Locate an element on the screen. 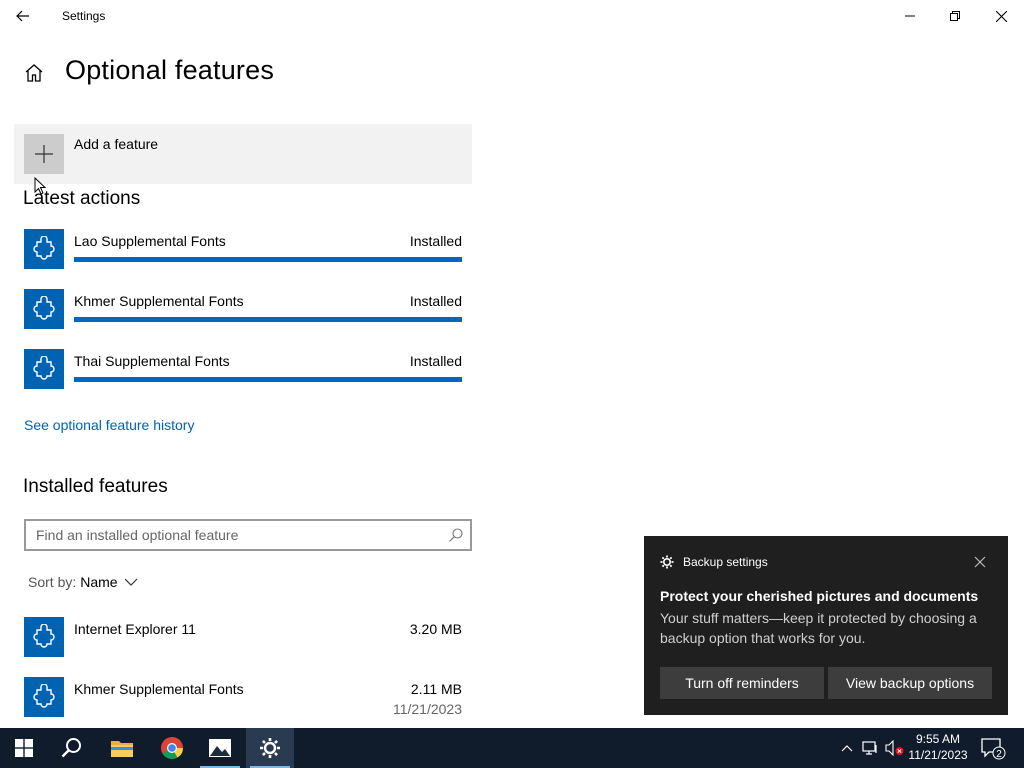 Image resolution: width=1024 pixels, height=768 pixels. settings-taskbar-button is located at coordinates (270, 748).